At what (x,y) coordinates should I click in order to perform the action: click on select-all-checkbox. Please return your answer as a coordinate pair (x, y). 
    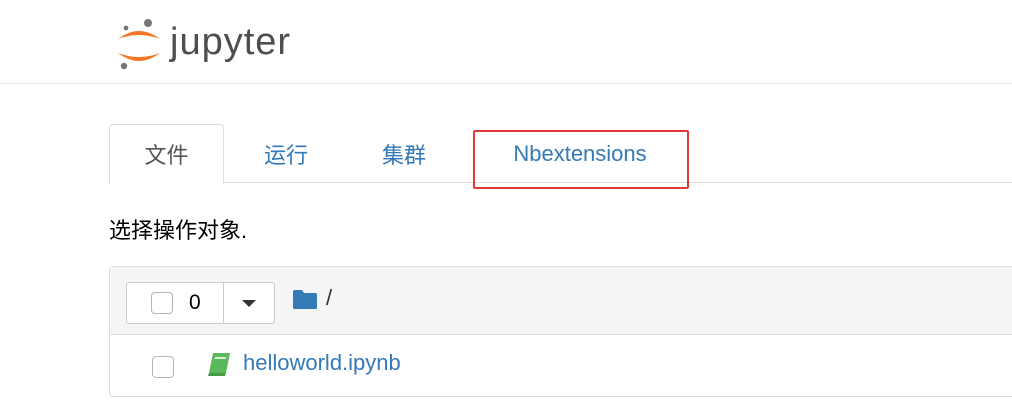
    Looking at the image, I should click on (162, 303).